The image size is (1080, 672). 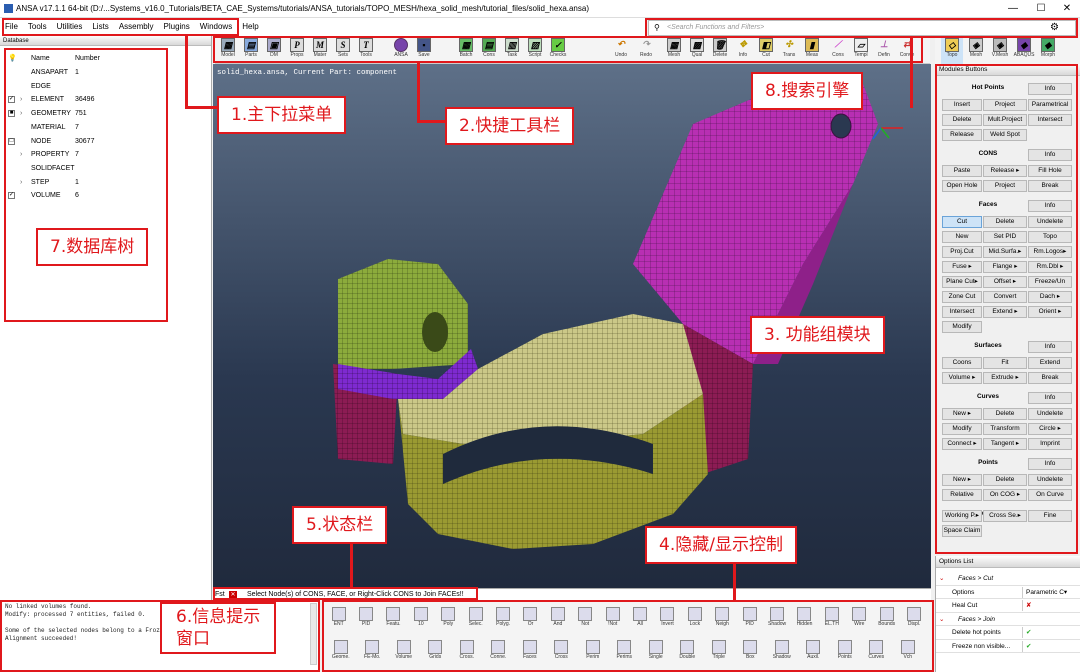 I want to click on module-button: Extend ▸, so click(x=1005, y=312).